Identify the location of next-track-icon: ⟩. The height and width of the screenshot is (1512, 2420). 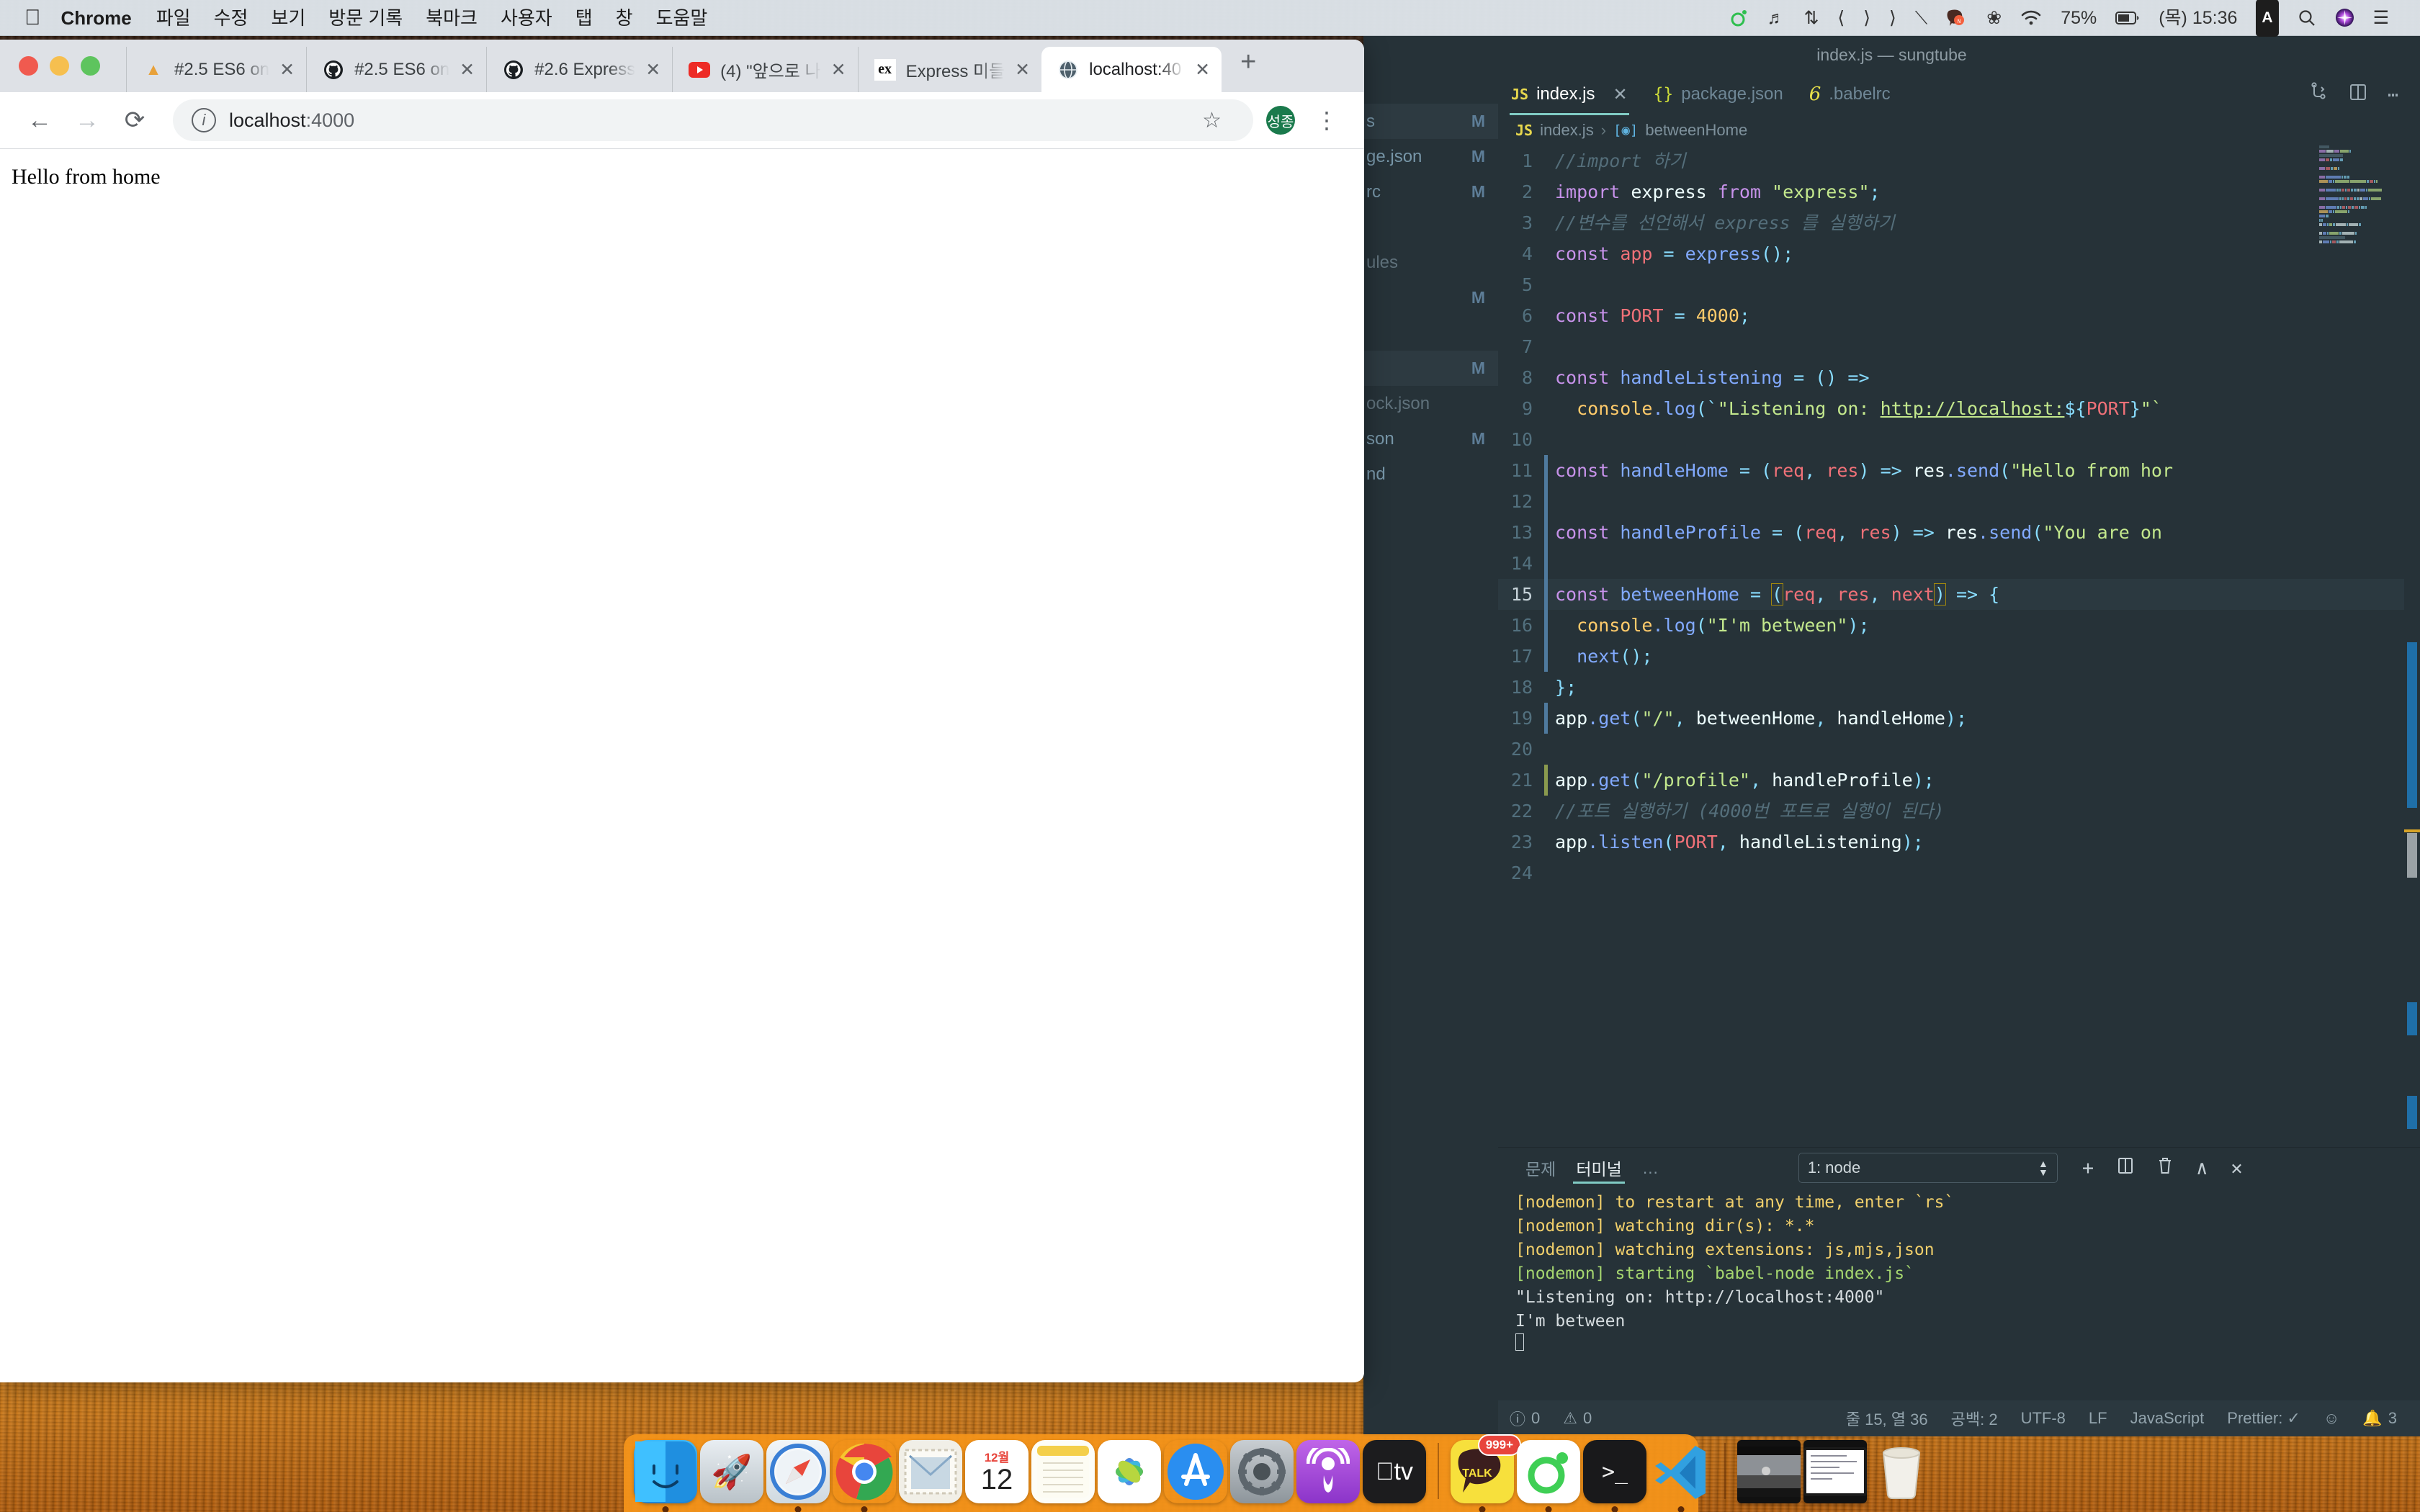
(1893, 18).